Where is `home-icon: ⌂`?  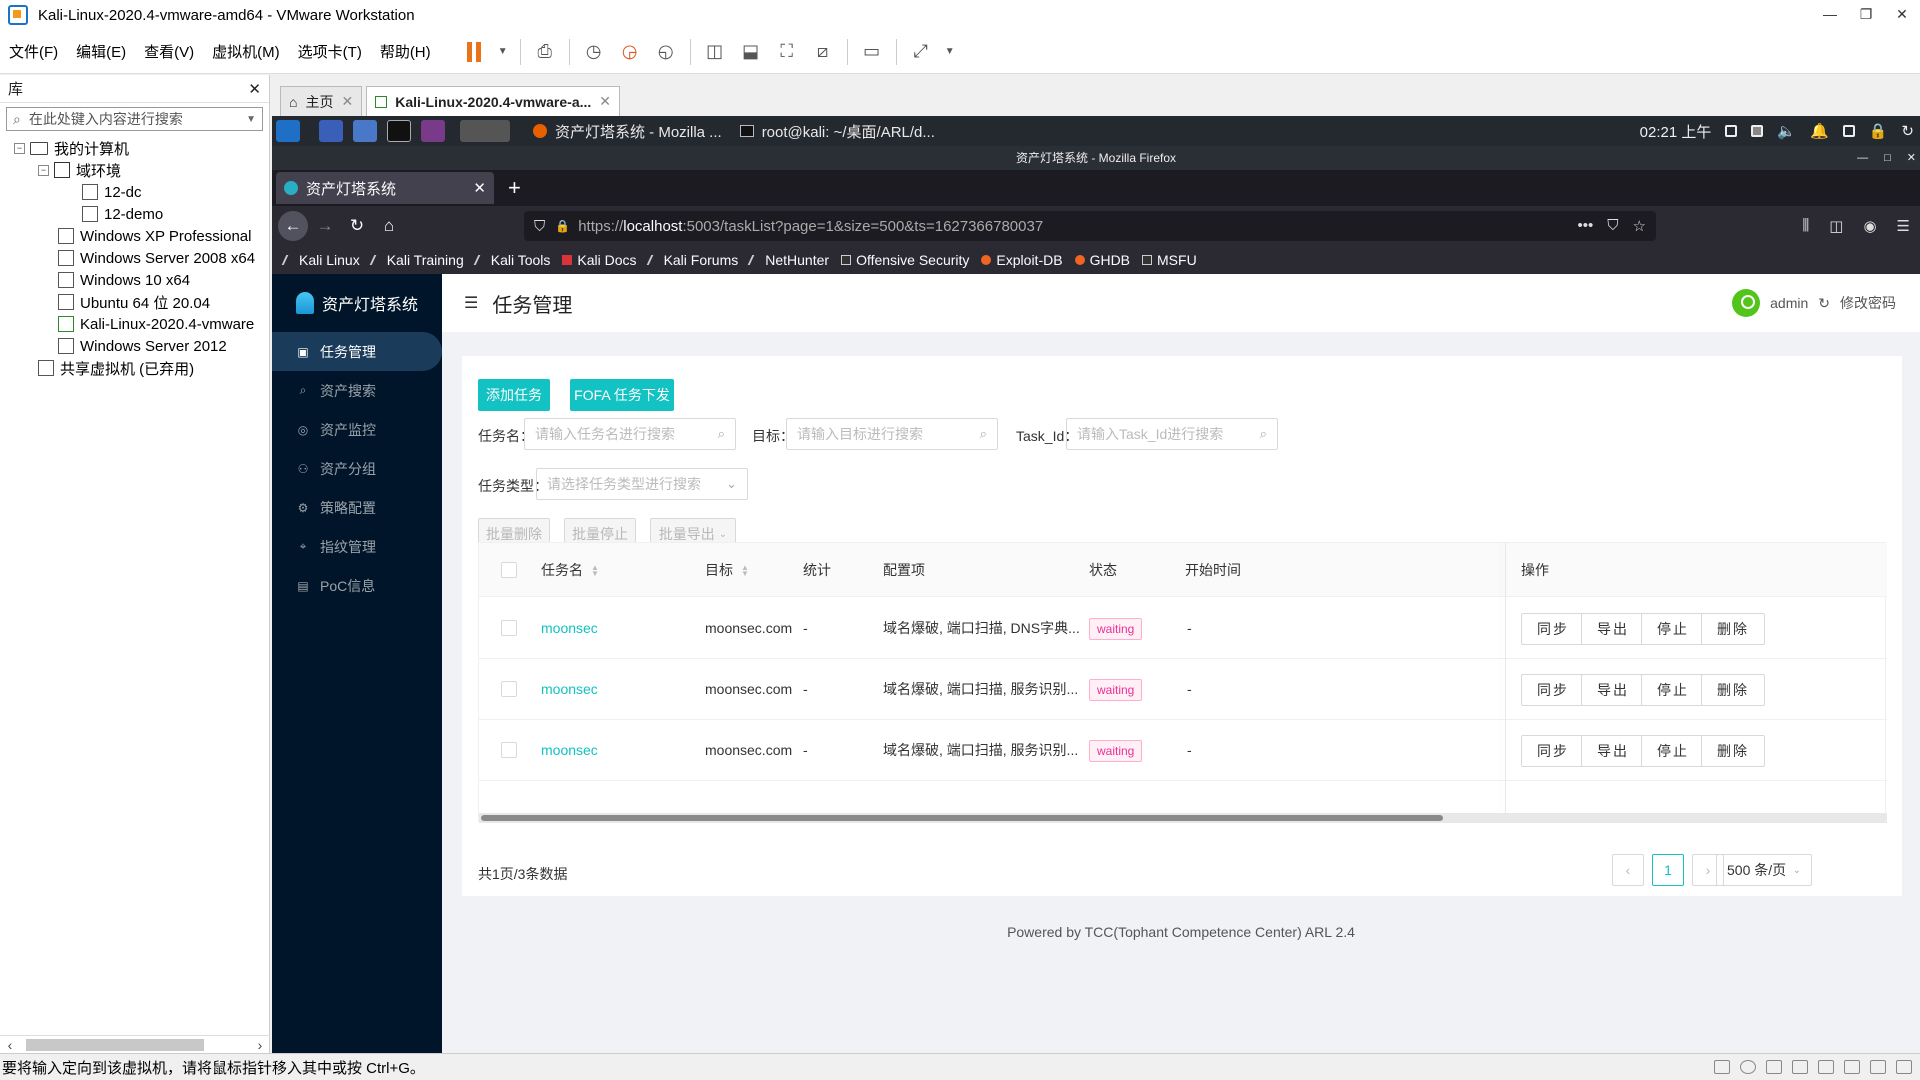
home-icon: ⌂ is located at coordinates (389, 226).